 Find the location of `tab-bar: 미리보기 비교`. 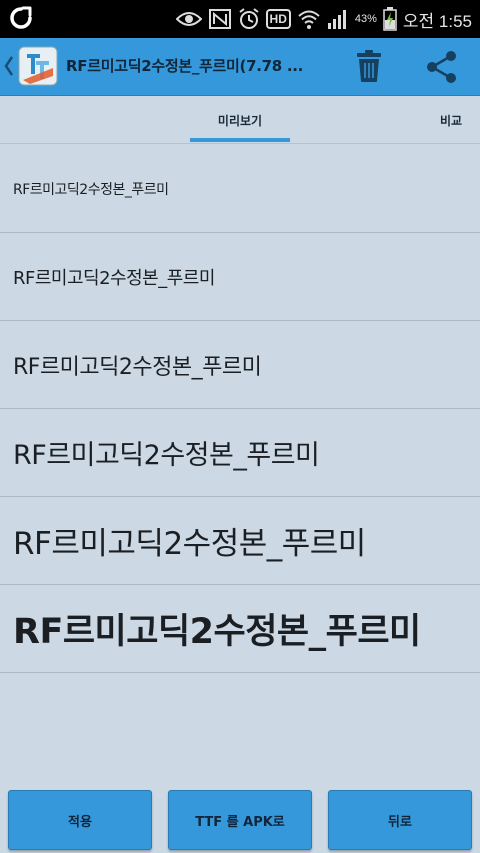

tab-bar: 미리보기 비교 is located at coordinates (240, 120).